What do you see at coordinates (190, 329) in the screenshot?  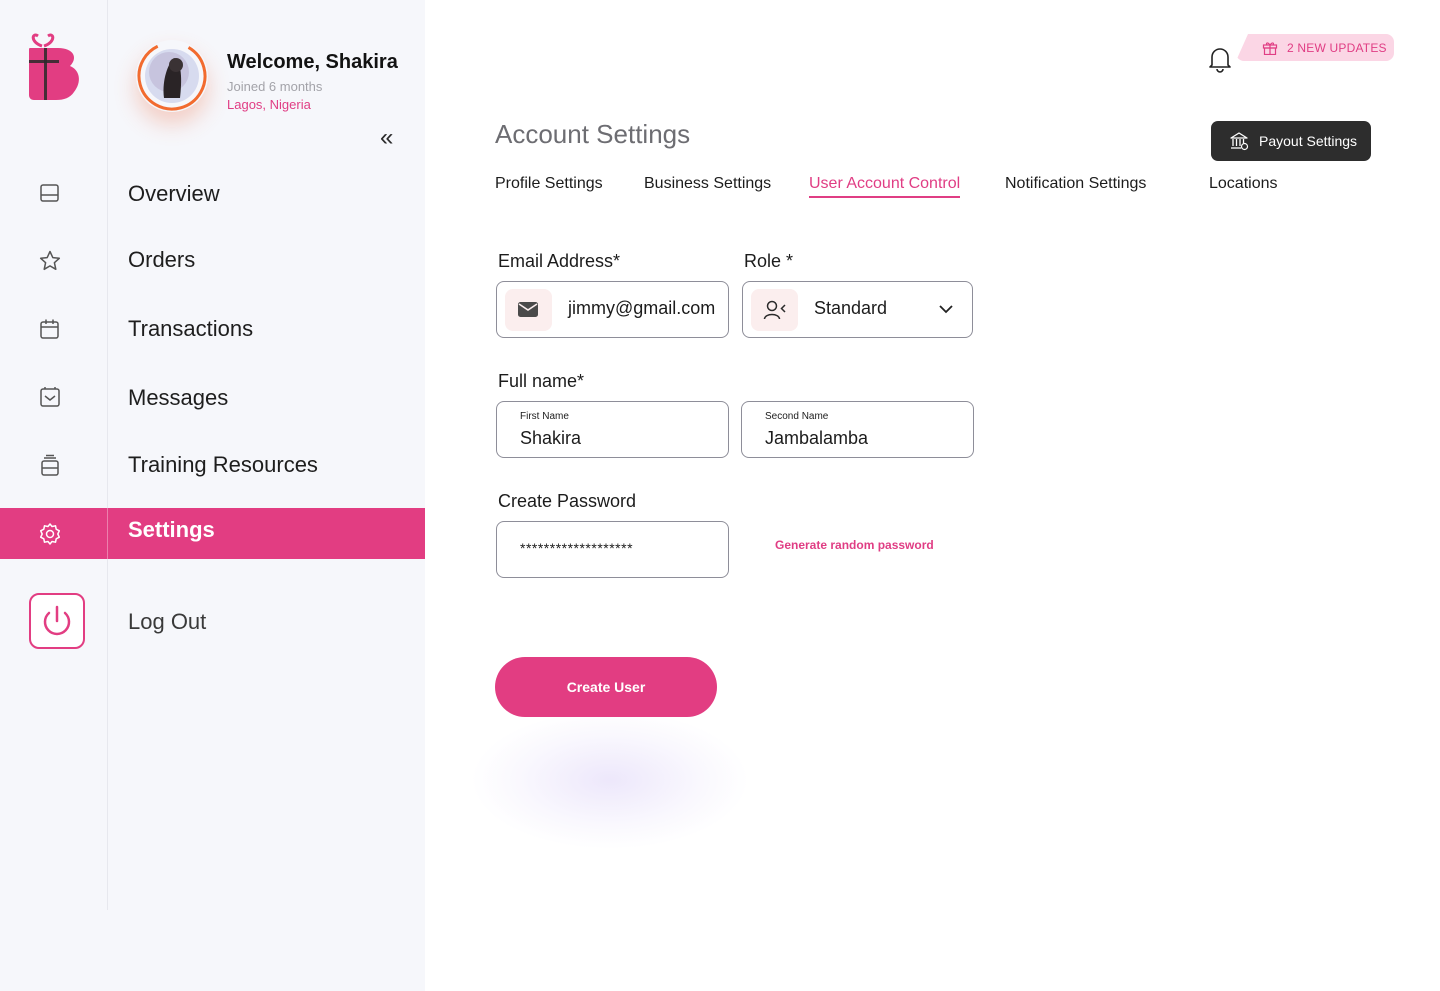 I see `sidebar-item-transactions: Transactions` at bounding box center [190, 329].